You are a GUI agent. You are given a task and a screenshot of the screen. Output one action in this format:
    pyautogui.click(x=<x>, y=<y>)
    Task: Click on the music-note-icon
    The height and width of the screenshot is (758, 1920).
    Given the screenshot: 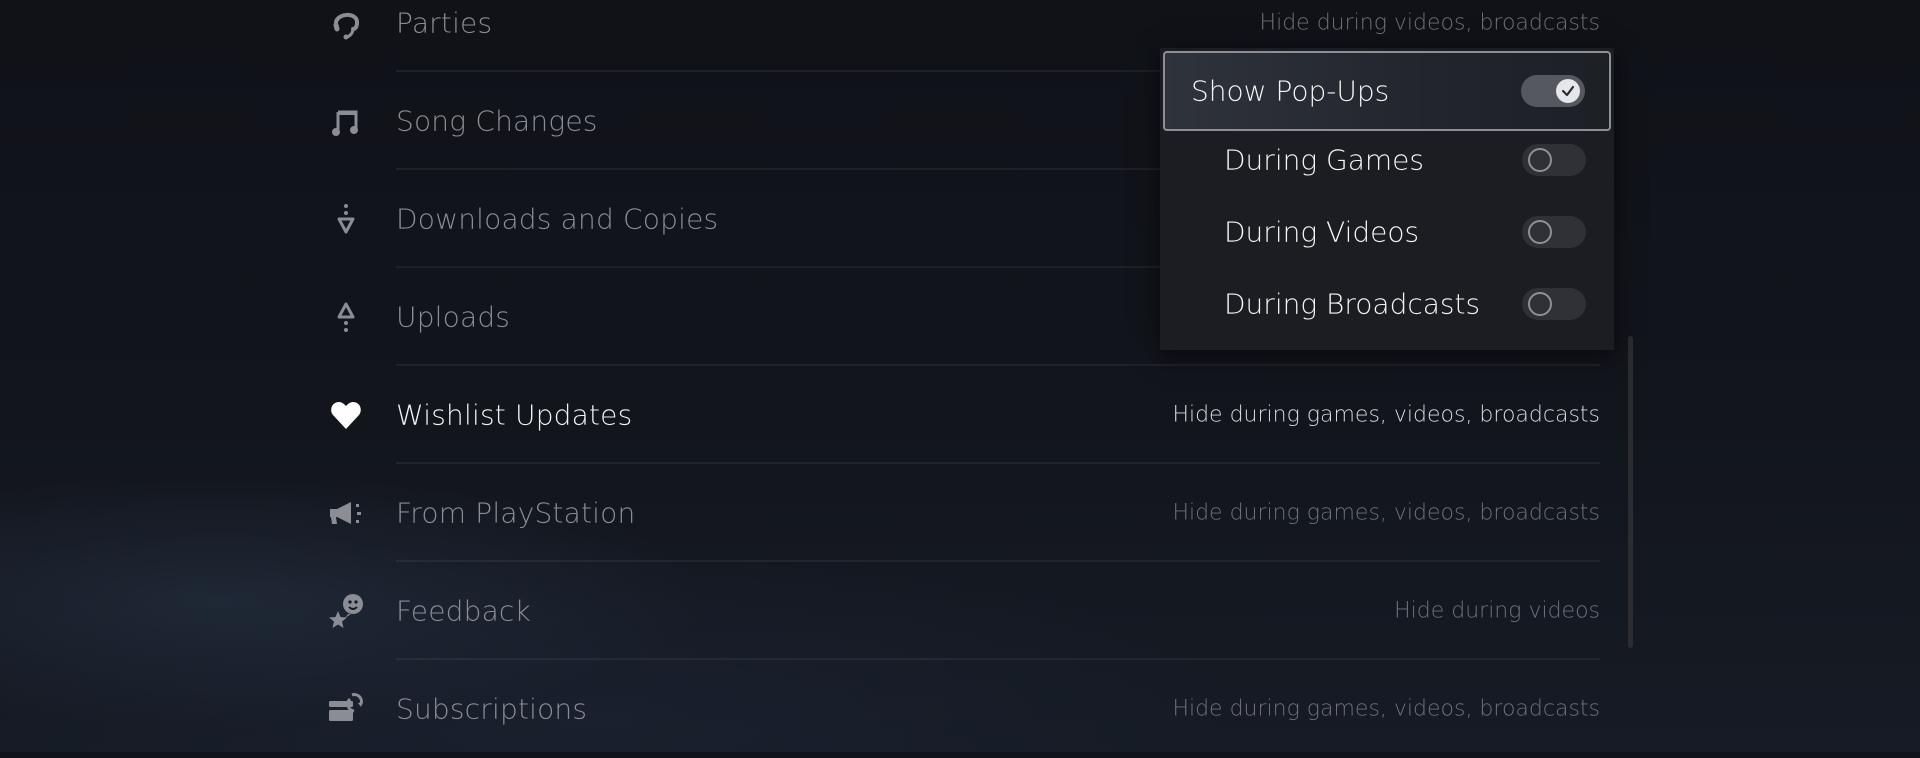 What is the action you would take?
    pyautogui.click(x=346, y=121)
    